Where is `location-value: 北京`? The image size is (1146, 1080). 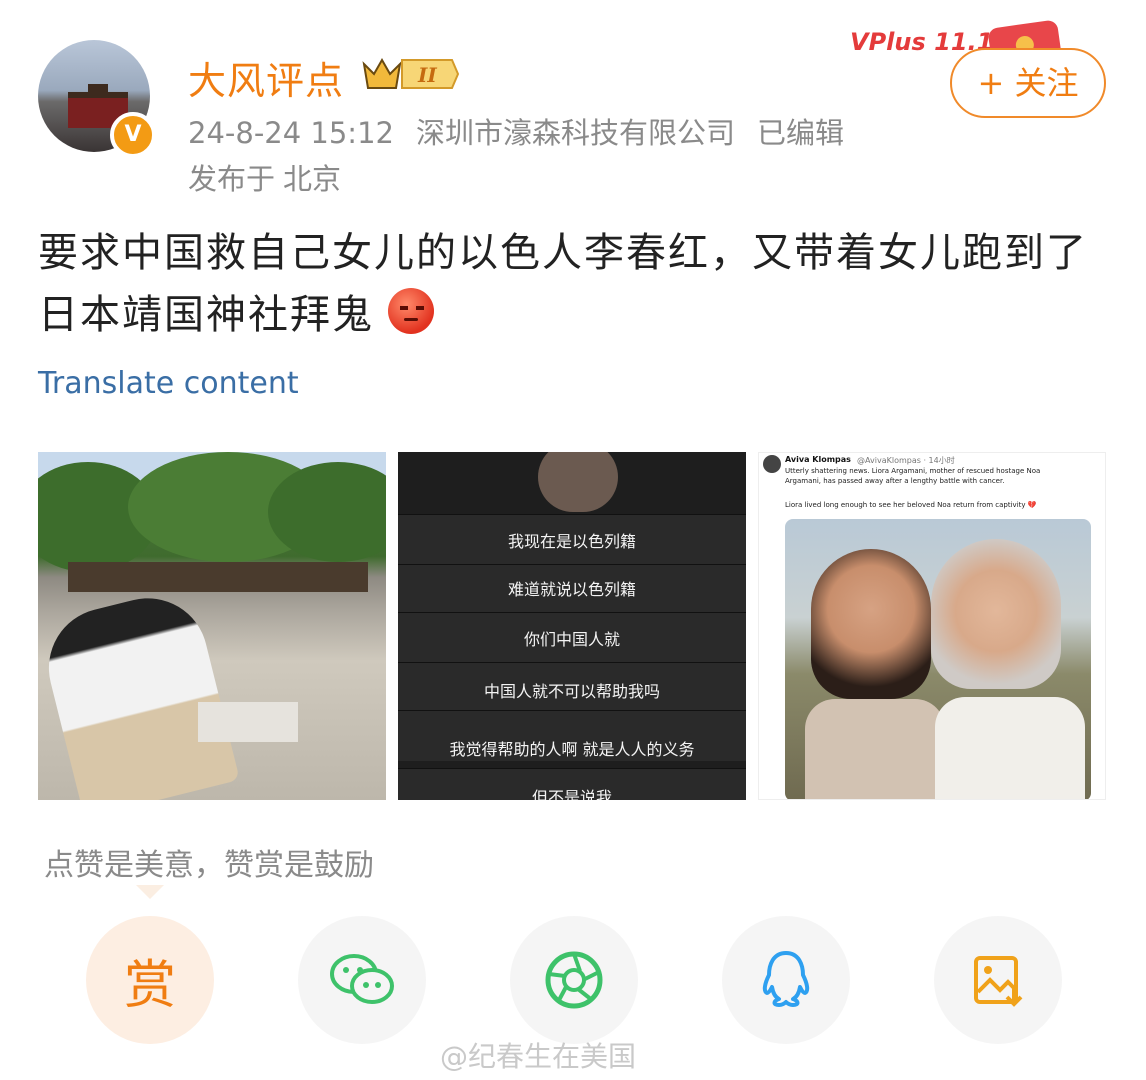 location-value: 北京 is located at coordinates (312, 179).